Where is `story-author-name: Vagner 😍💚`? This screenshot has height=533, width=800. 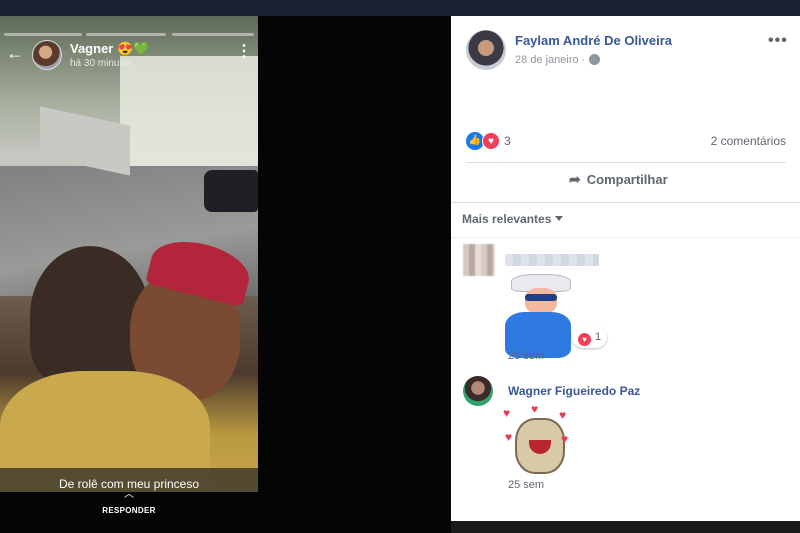
story-author-name: Vagner 😍💚 is located at coordinates (109, 49).